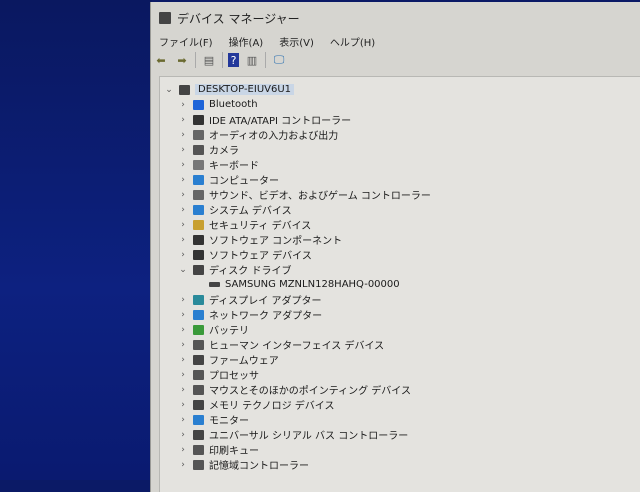 Image resolution: width=640 pixels, height=492 pixels. I want to click on tree-item-label: オーディオの入力および出力, so click(274, 136).